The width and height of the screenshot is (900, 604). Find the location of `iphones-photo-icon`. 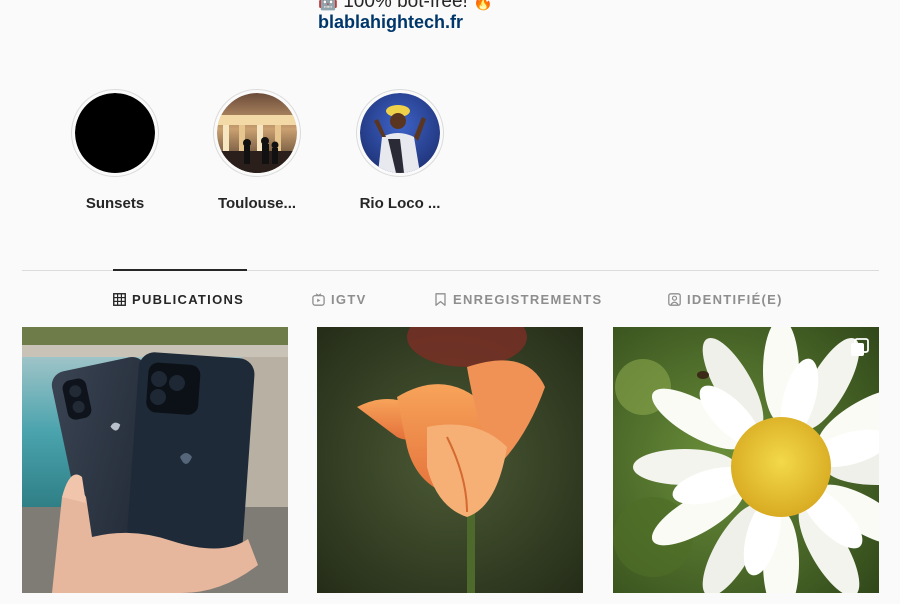

iphones-photo-icon is located at coordinates (155, 460).